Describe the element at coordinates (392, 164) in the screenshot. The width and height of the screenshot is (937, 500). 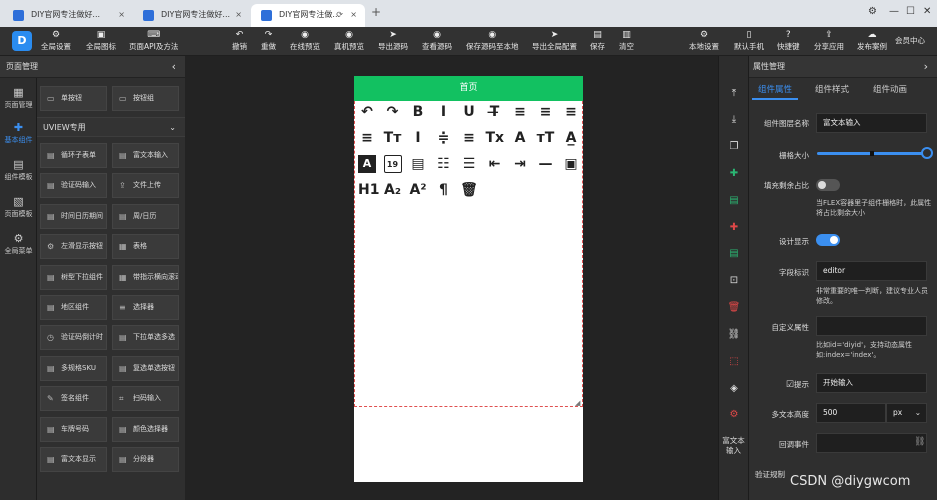
I see `editor-date-icon: 19` at that location.